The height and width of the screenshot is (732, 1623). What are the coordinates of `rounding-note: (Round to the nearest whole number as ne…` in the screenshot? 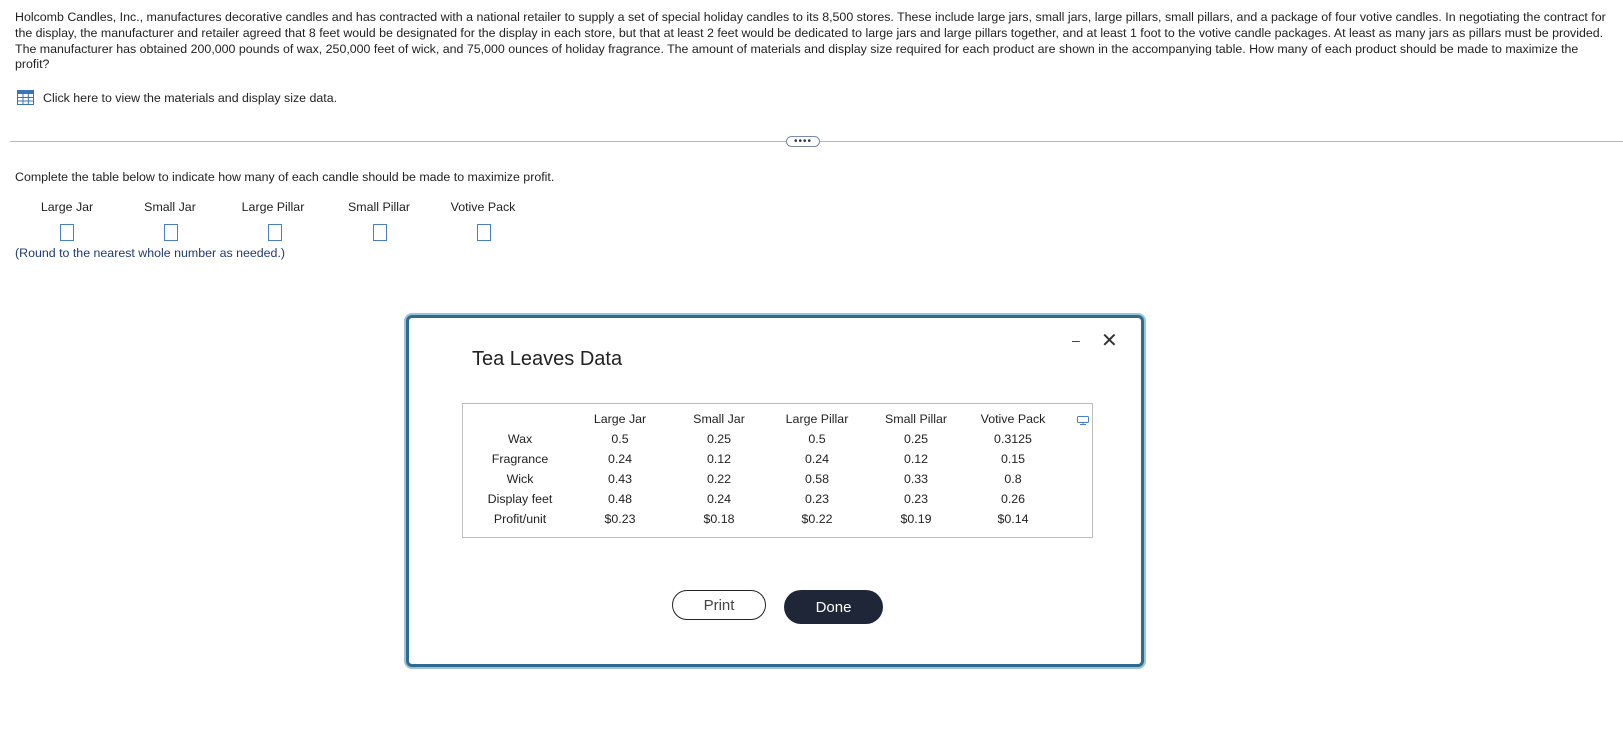 It's located at (150, 253).